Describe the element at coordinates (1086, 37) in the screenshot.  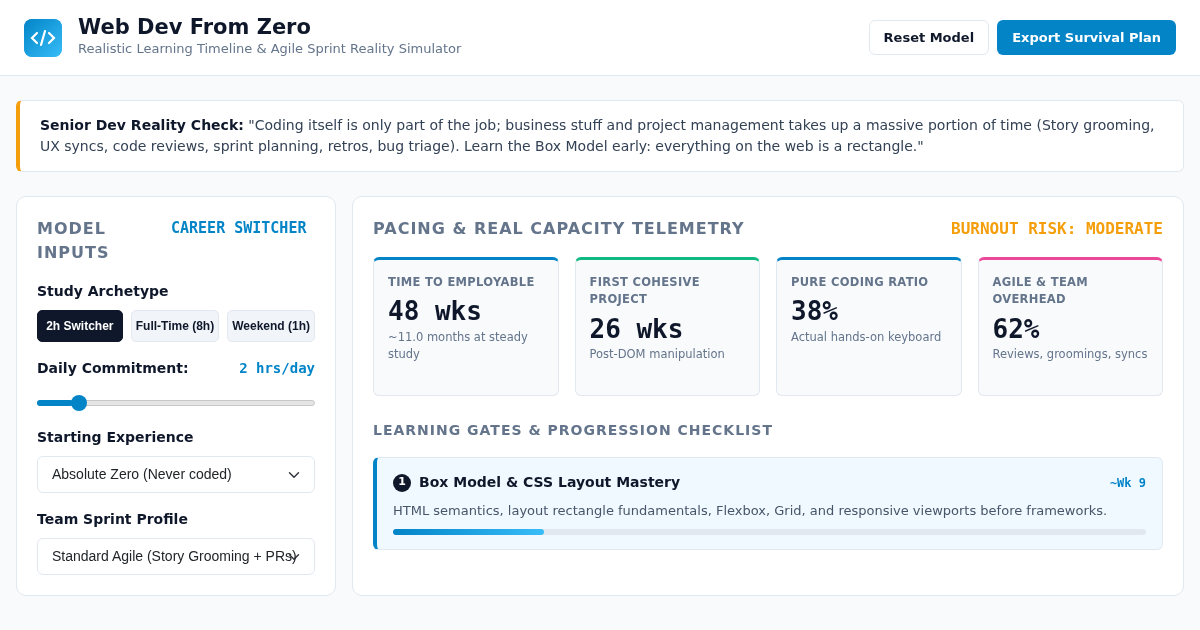
I see `export-button: Export Survival Plan` at that location.